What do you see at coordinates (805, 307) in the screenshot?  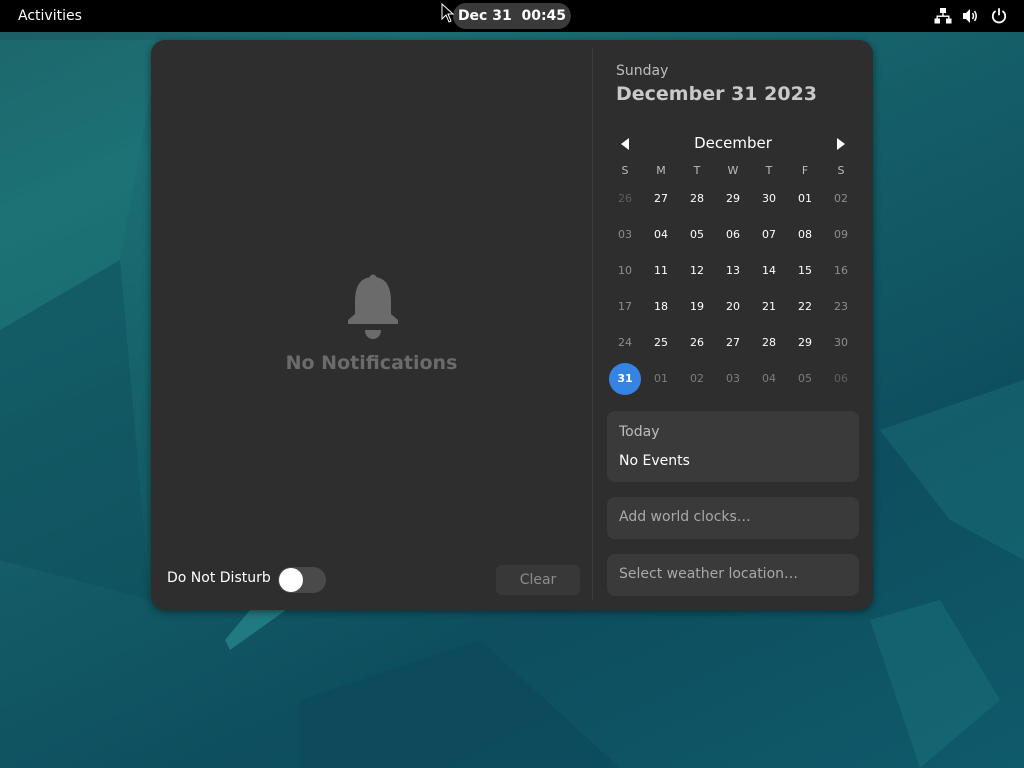 I see `calendar-day: 22` at bounding box center [805, 307].